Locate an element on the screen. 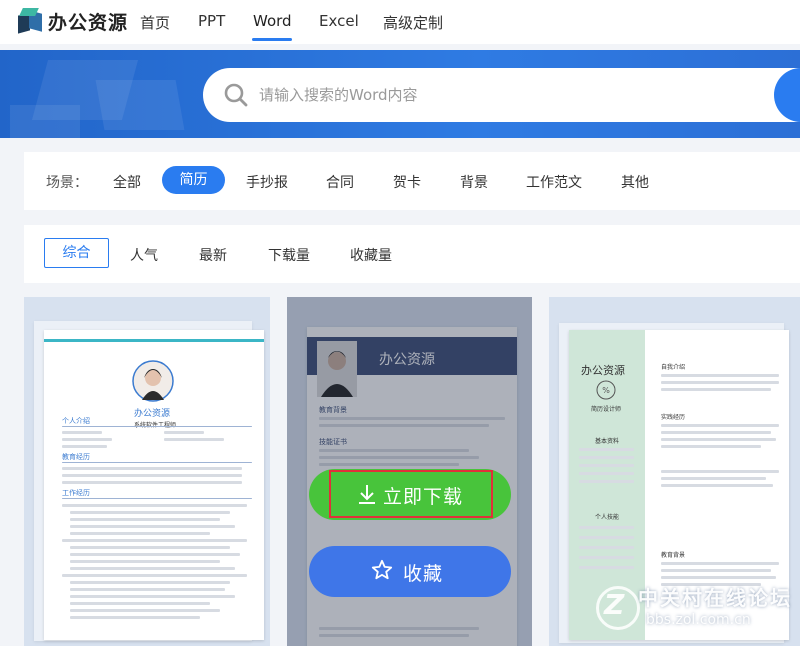 The image size is (800, 646). nav-excel: Excel is located at coordinates (339, 21).